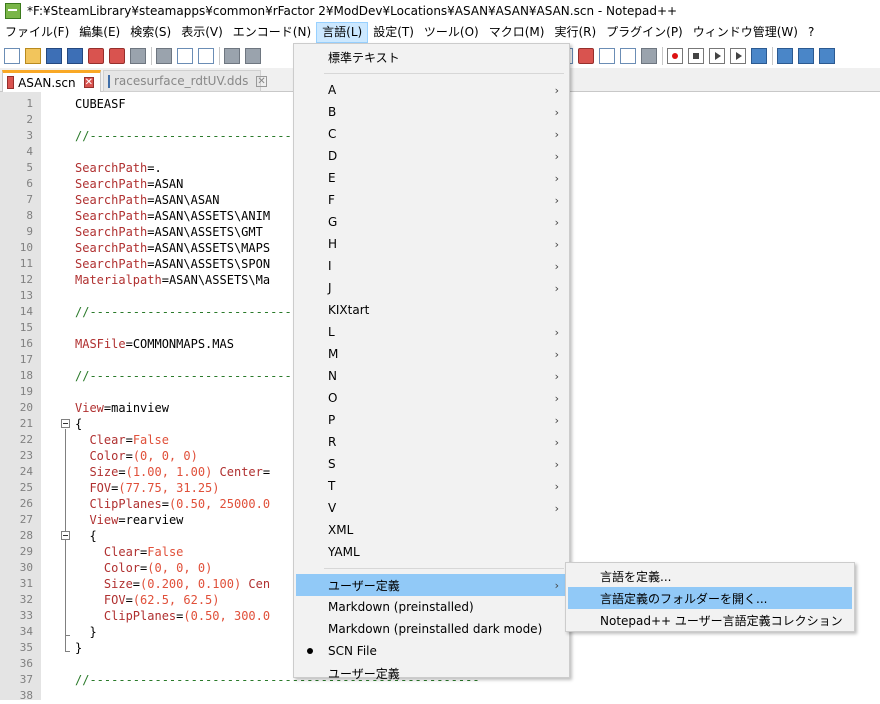 The width and height of the screenshot is (880, 704). Describe the element at coordinates (253, 55) in the screenshot. I see `redo-icon` at that location.